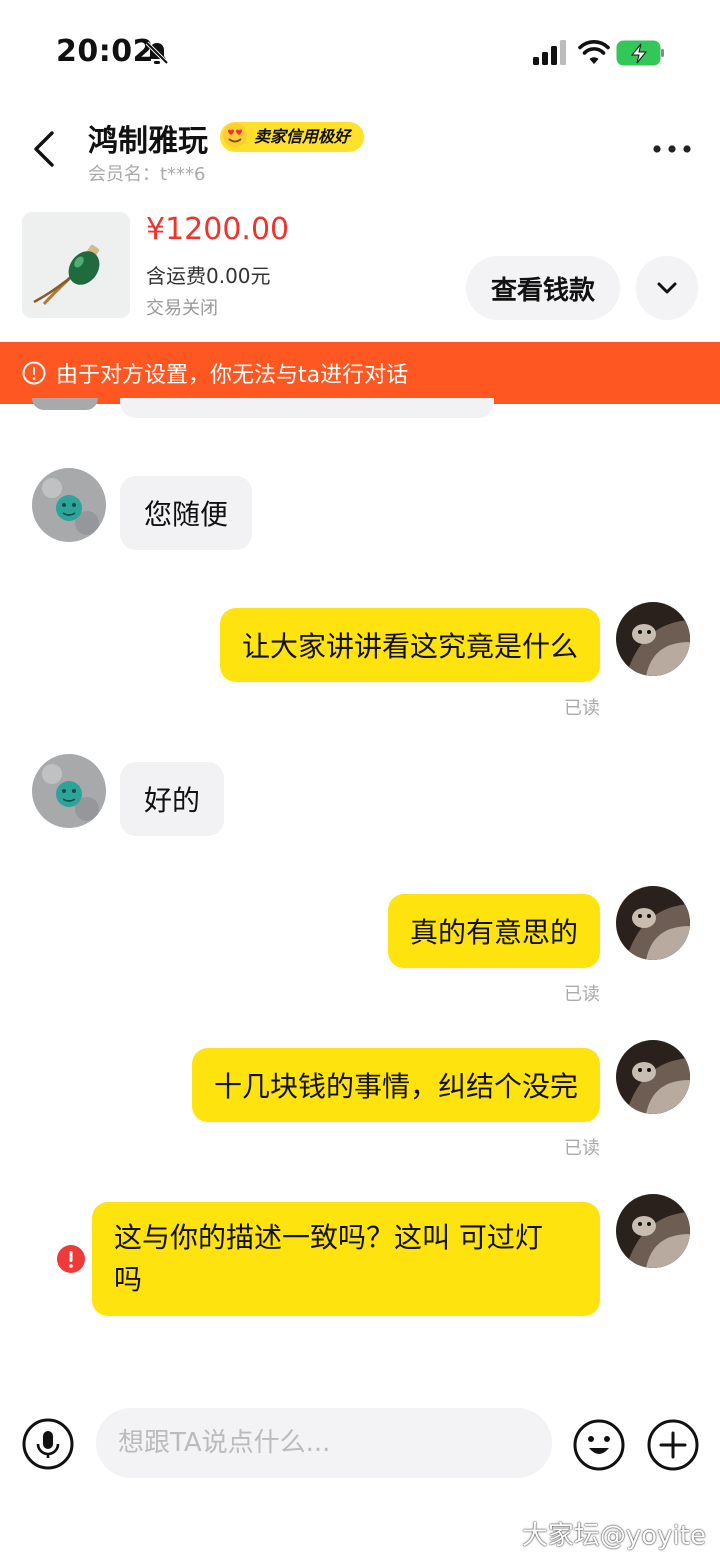 The height and width of the screenshot is (1561, 720). What do you see at coordinates (328, 1237) in the screenshot?
I see `message-line: 这与你的描述一致吗？这叫 可过灯` at bounding box center [328, 1237].